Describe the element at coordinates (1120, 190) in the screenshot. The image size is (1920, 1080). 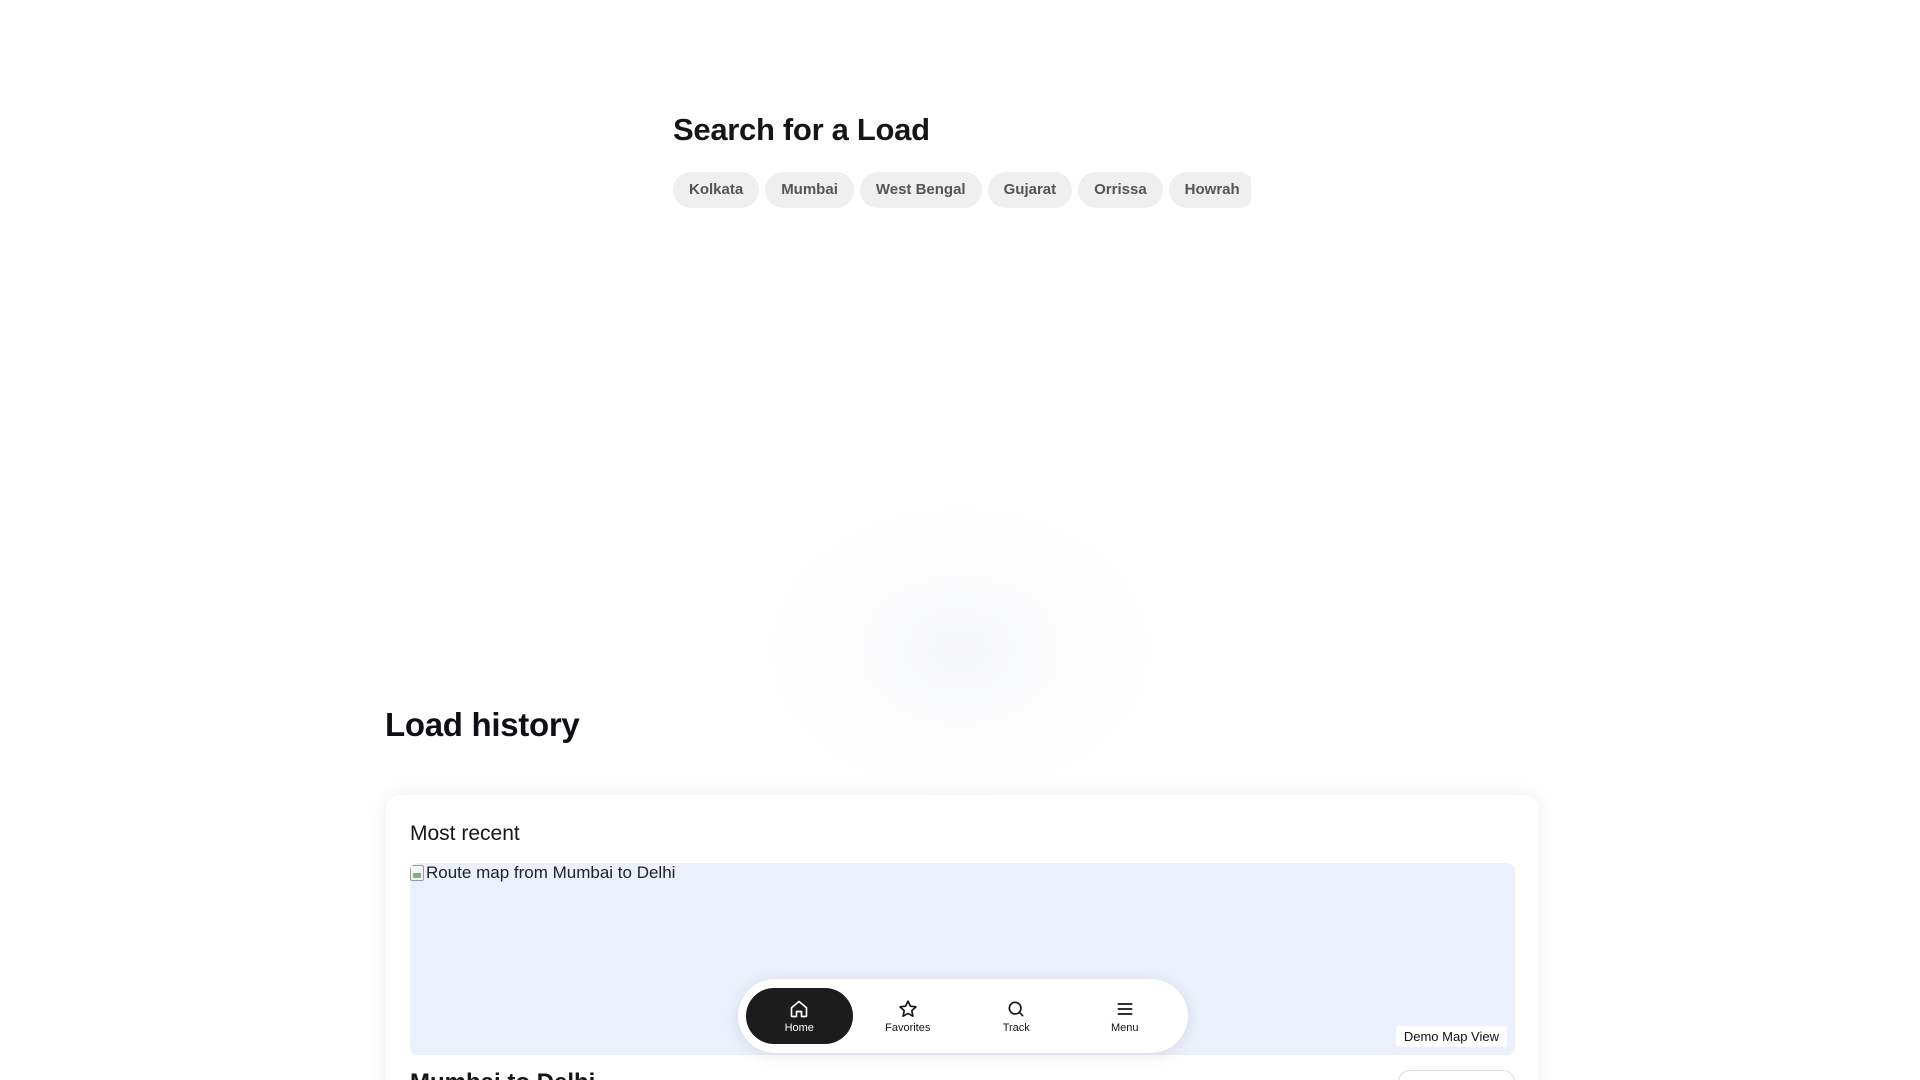
I see `chip-orrissa: Orrissa` at that location.